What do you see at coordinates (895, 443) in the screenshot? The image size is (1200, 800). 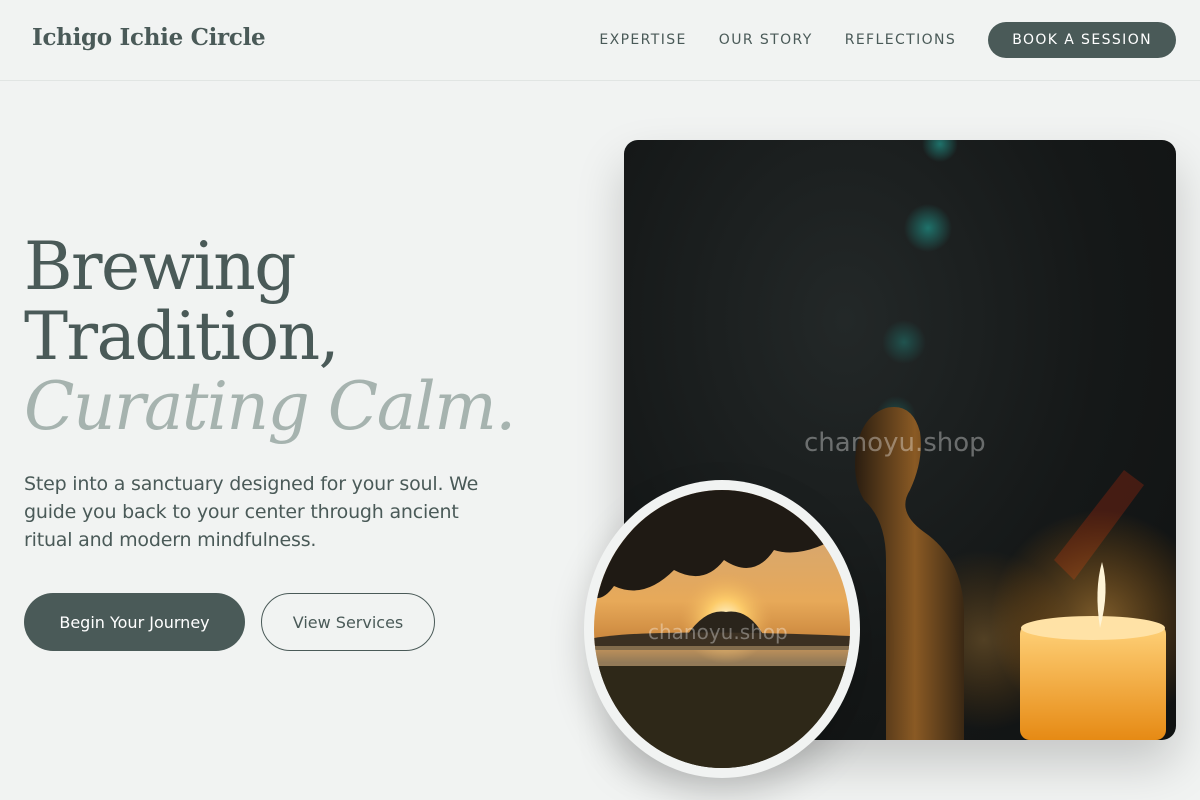 I see `main-image-watermark: chanoyu.shop` at bounding box center [895, 443].